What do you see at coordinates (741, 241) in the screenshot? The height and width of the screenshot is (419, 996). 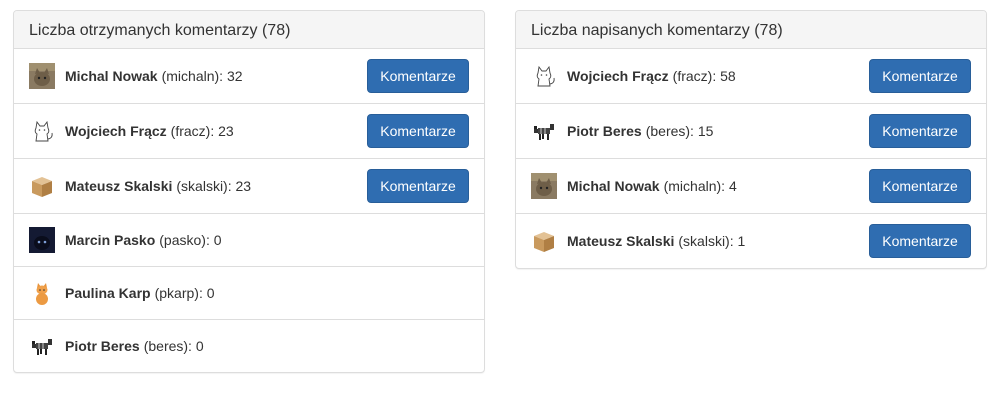 I see `comment-count: 1` at bounding box center [741, 241].